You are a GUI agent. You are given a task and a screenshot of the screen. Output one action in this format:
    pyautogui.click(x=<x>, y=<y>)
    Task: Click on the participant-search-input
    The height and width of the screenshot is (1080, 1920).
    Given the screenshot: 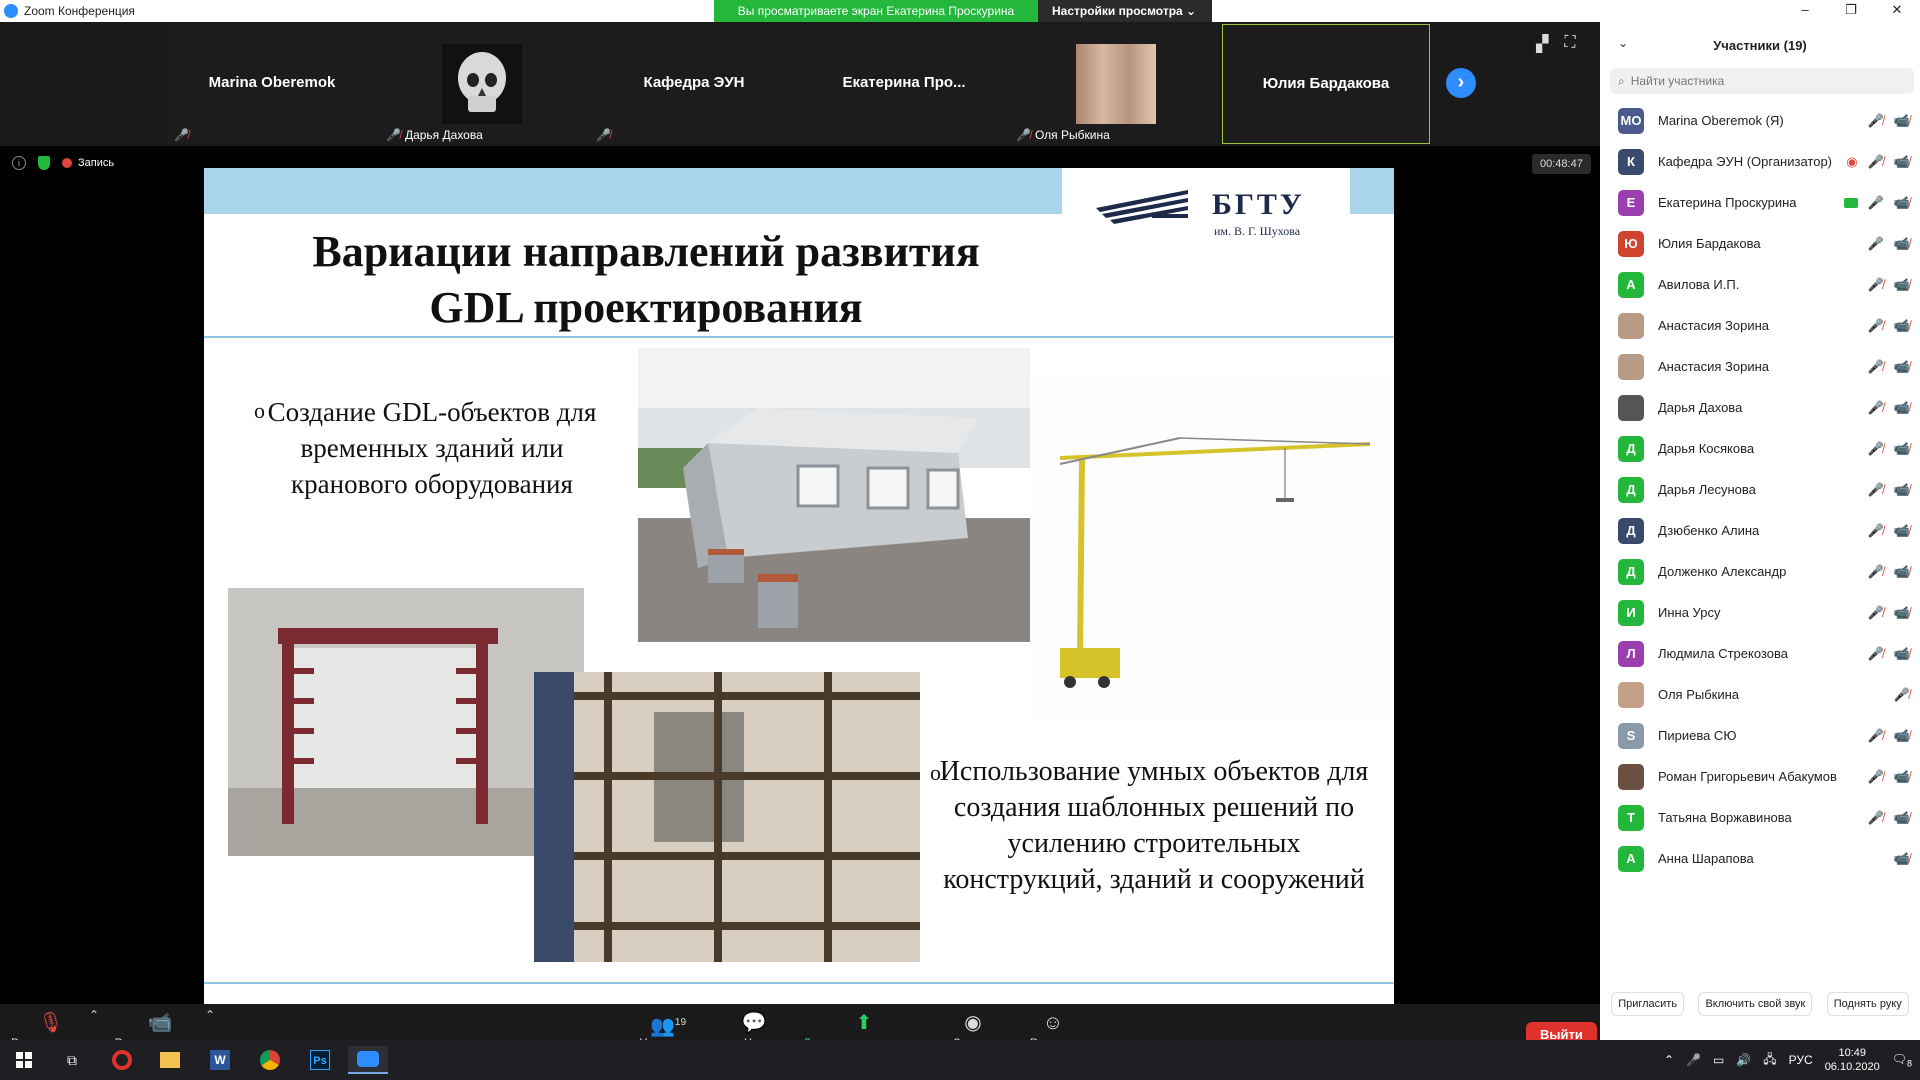 What is the action you would take?
    pyautogui.click(x=1760, y=81)
    